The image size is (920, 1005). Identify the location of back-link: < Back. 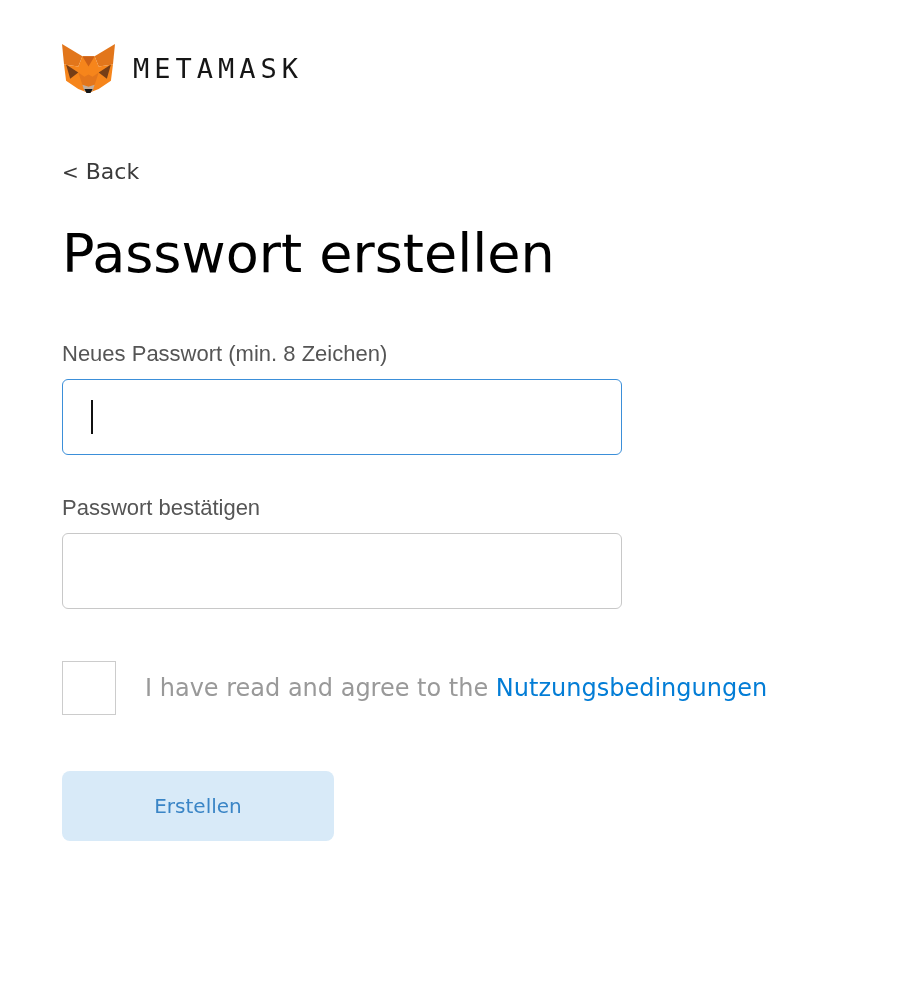
(101, 171).